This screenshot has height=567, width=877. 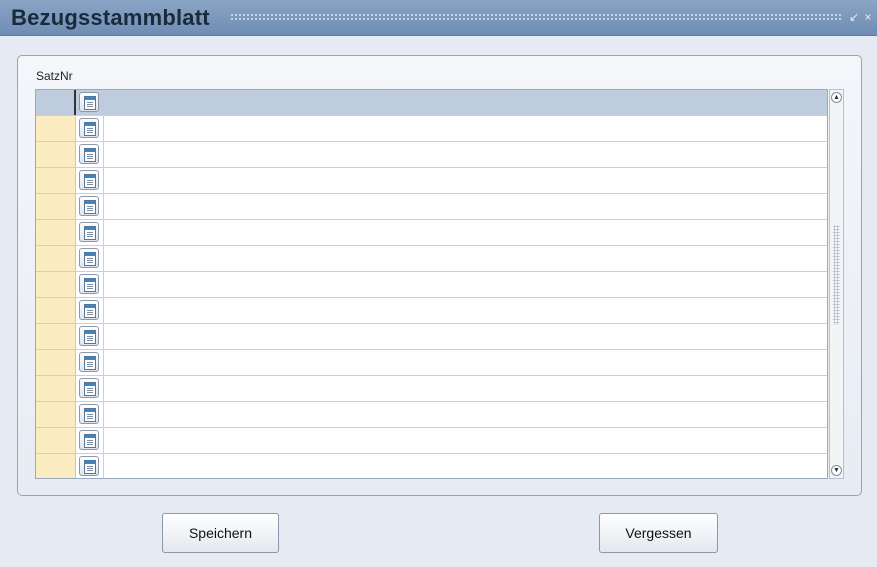 What do you see at coordinates (854, 17) in the screenshot?
I see `minimize-icon: ↙` at bounding box center [854, 17].